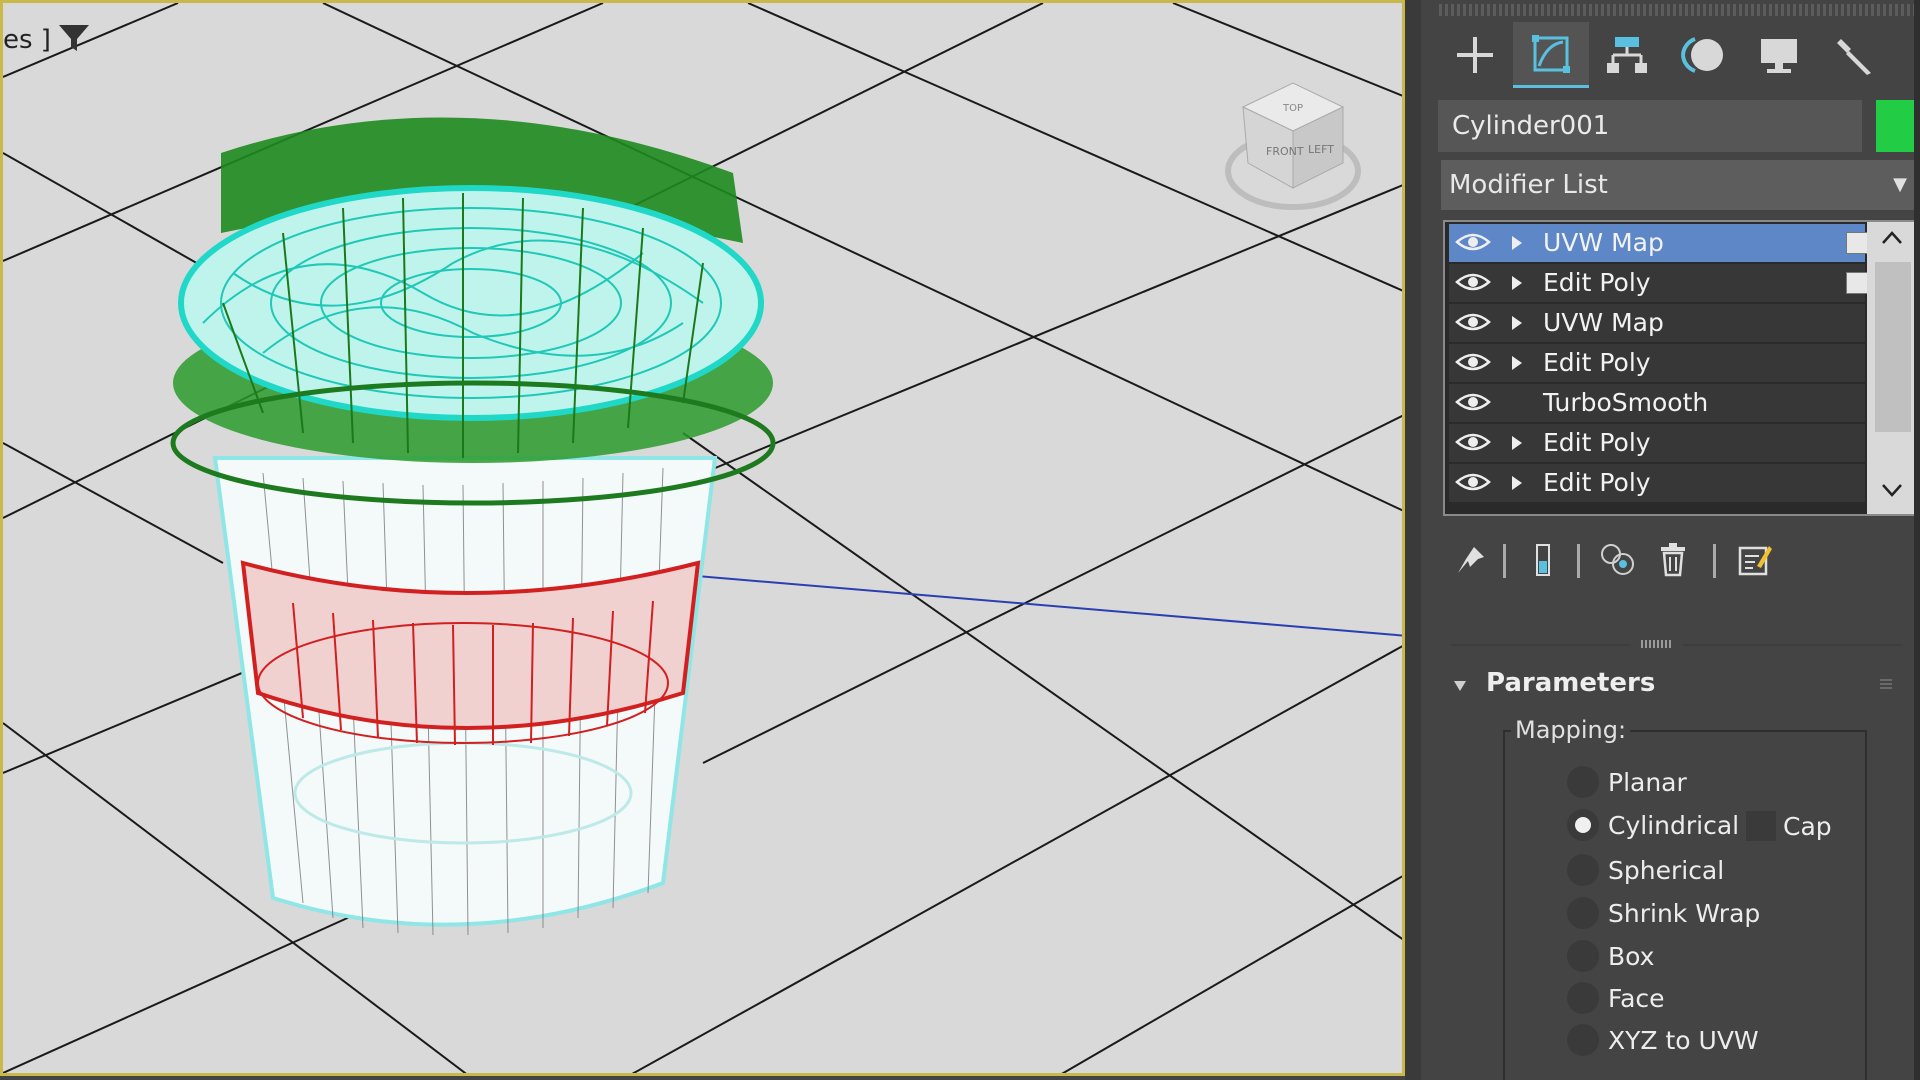  Describe the element at coordinates (1583, 782) in the screenshot. I see `radio-planar` at that location.